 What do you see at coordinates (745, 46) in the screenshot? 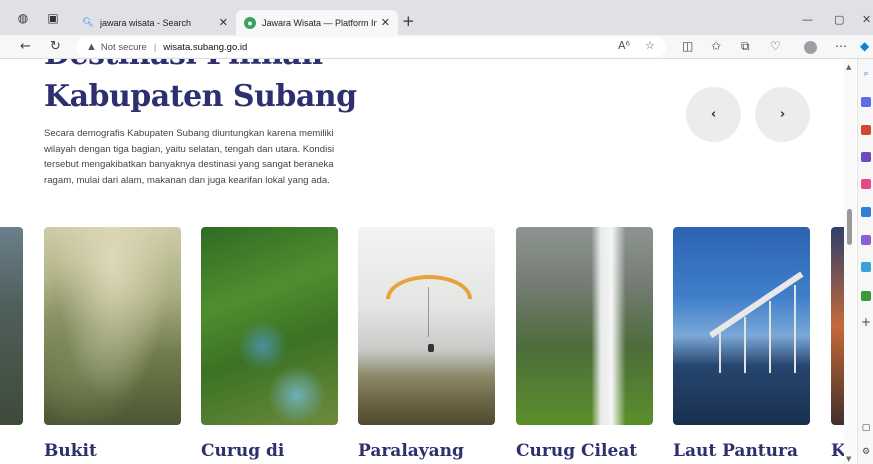
I see `collections-icon: ⧉` at bounding box center [745, 46].